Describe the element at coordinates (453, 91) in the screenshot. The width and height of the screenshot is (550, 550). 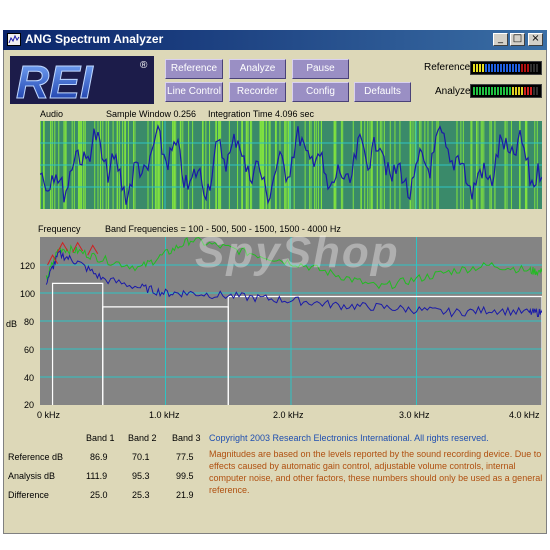
I see `analyze-meter-label: Analyze` at that location.